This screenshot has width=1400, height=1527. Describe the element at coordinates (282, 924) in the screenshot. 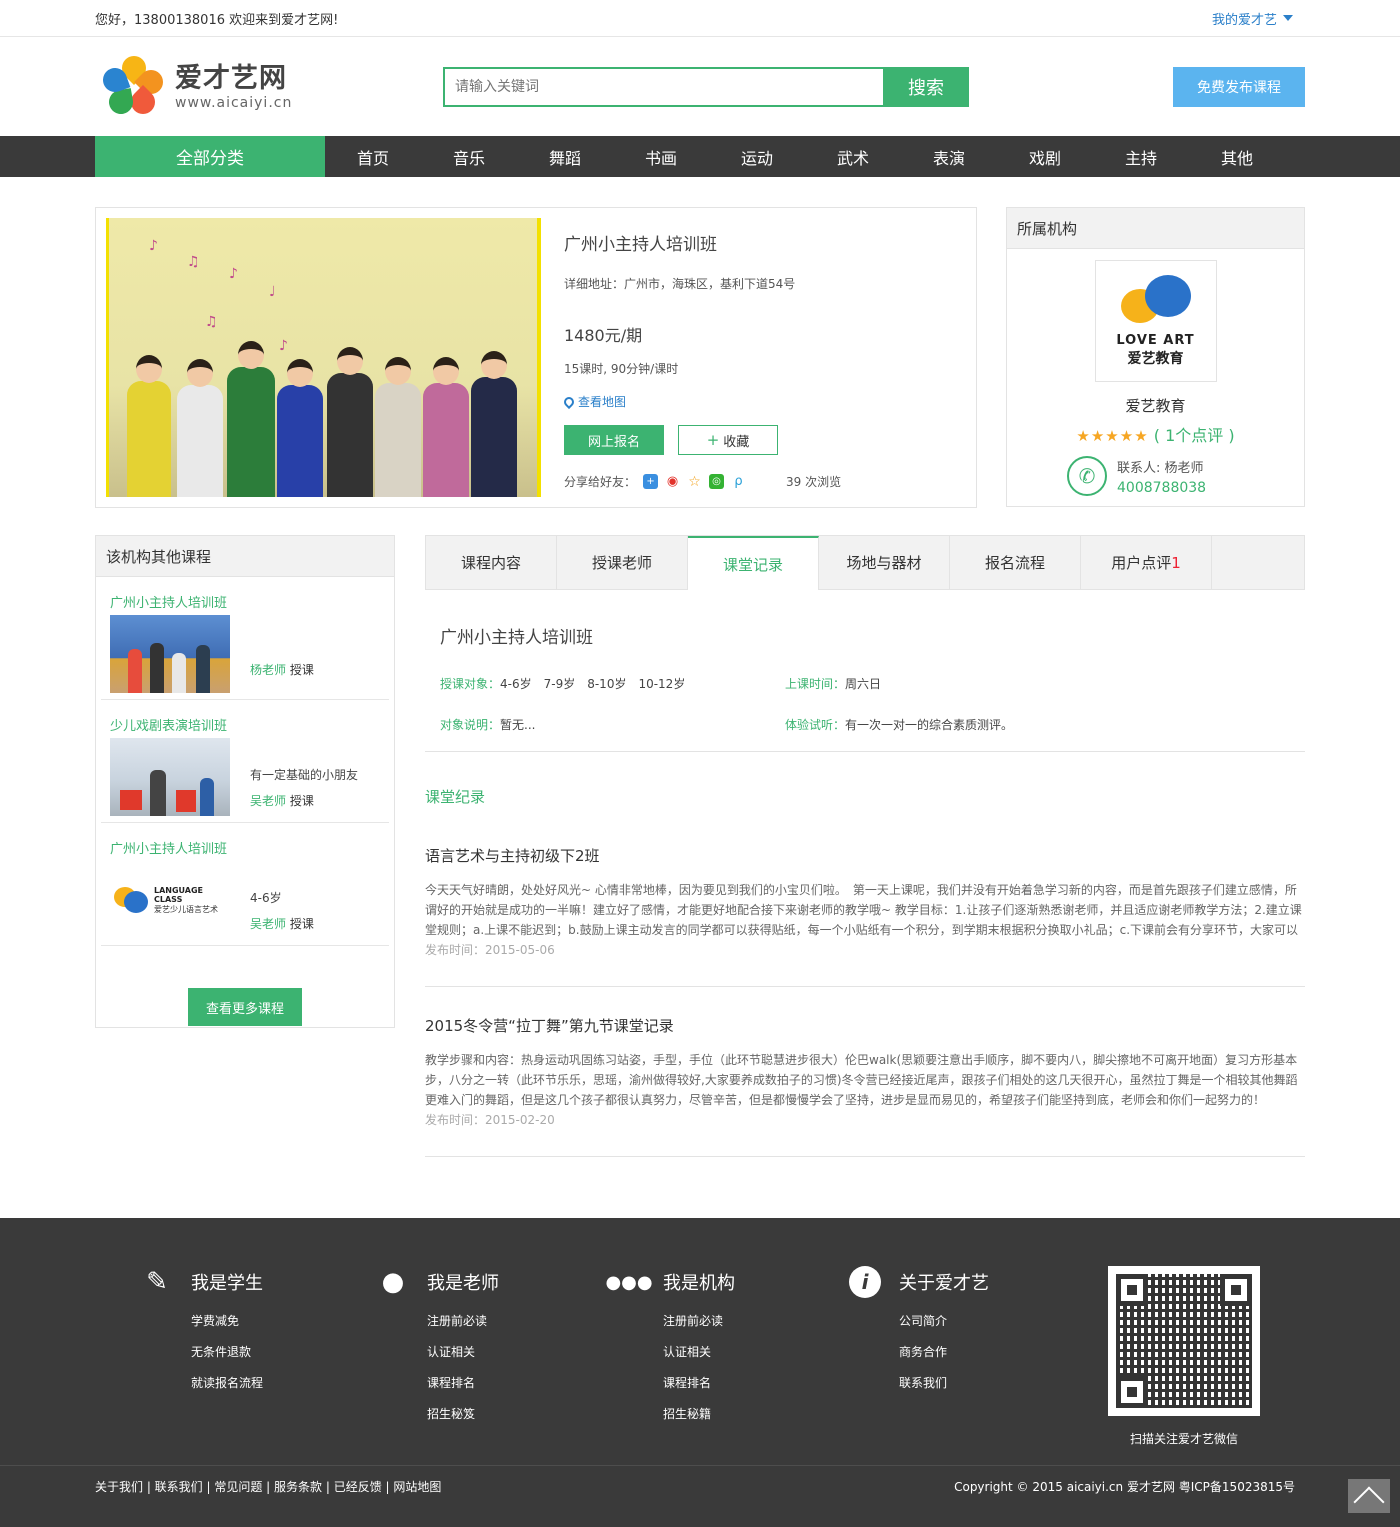

I see `other-course-teacher: 吴老师 授课` at that location.